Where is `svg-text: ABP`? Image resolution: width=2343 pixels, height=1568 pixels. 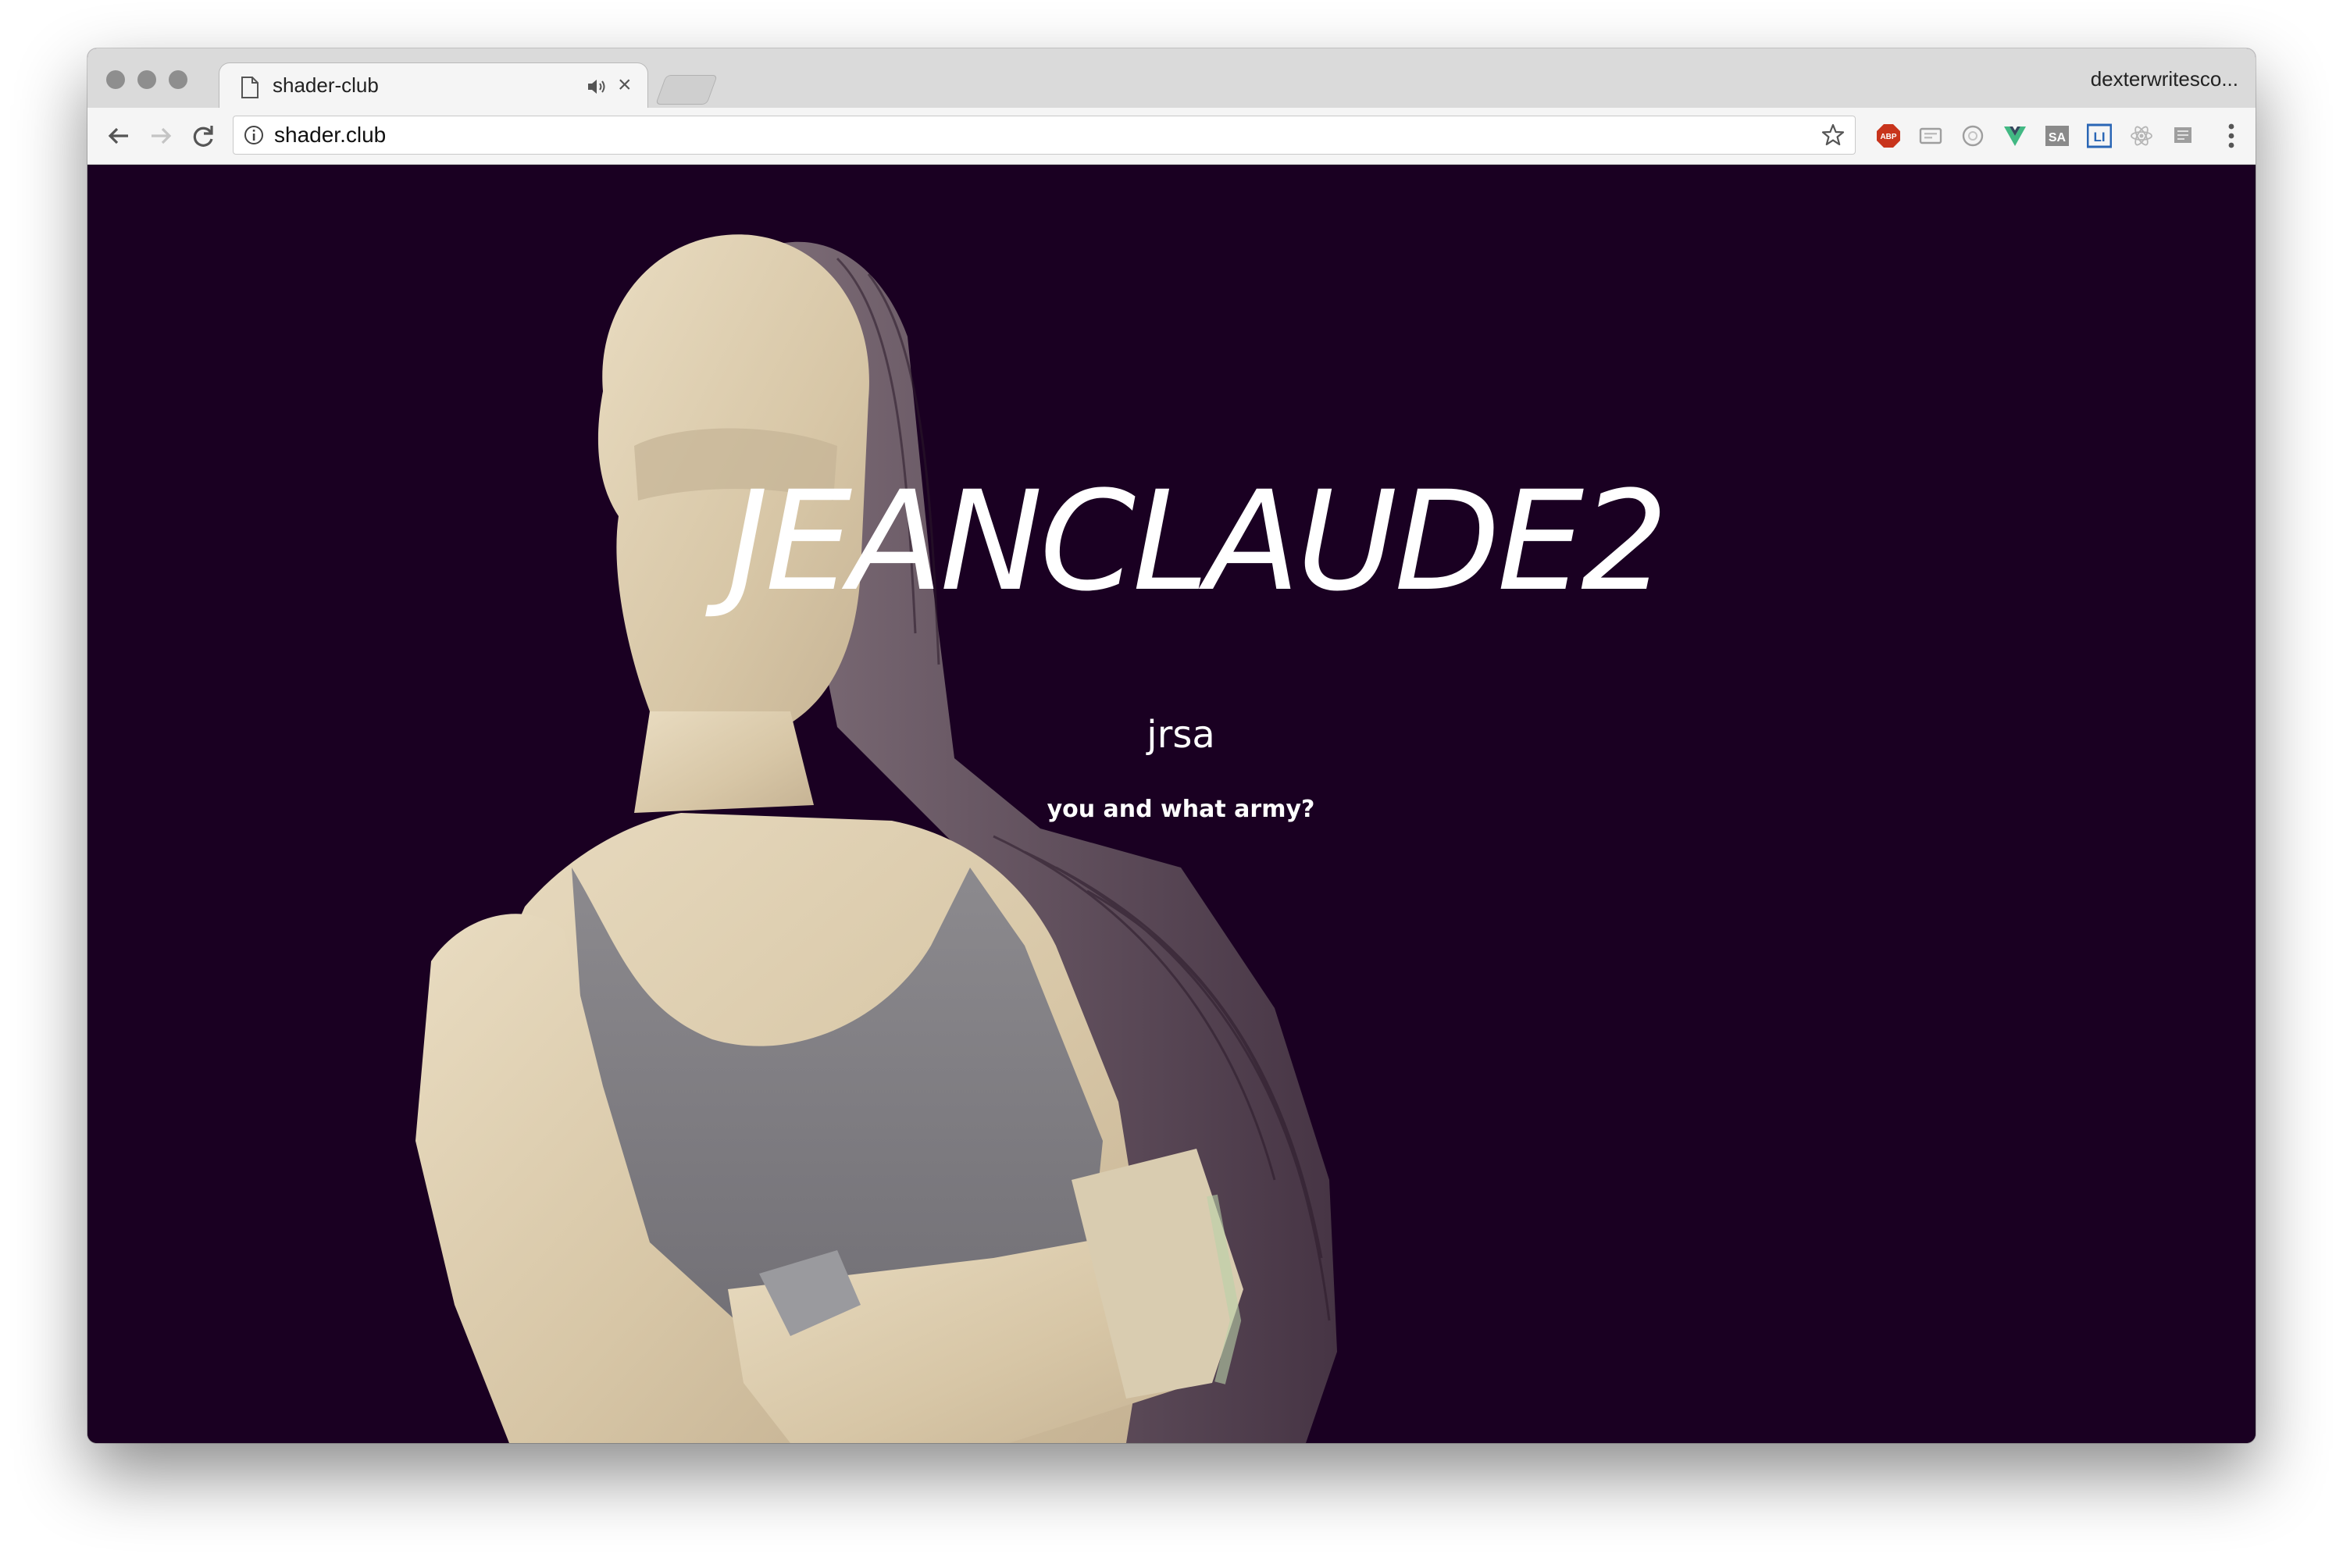
svg-text: ABP is located at coordinates (1888, 137).